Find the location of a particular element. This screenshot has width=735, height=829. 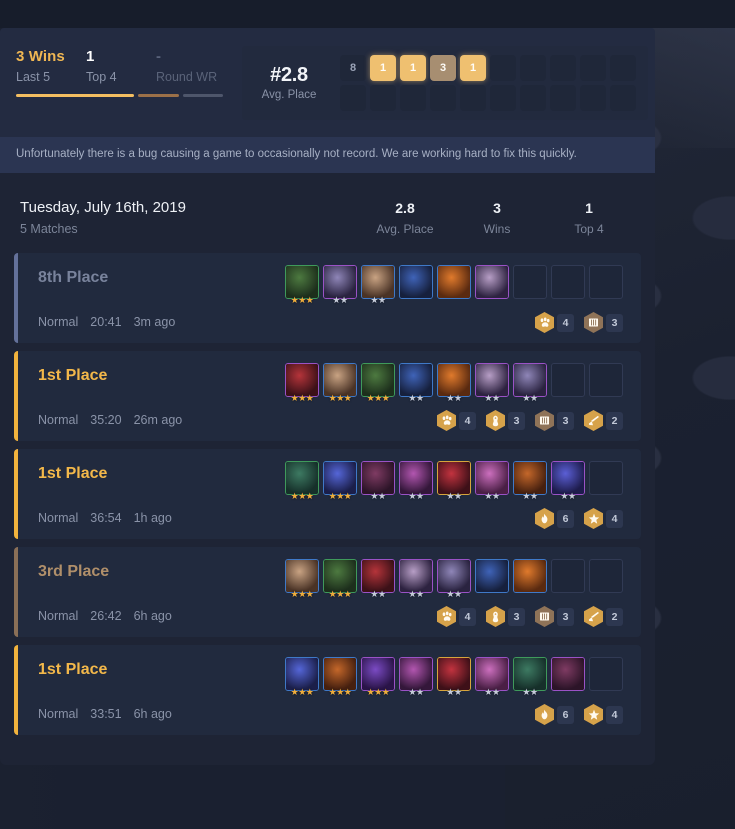

placement-box-8: 8 is located at coordinates (353, 68).